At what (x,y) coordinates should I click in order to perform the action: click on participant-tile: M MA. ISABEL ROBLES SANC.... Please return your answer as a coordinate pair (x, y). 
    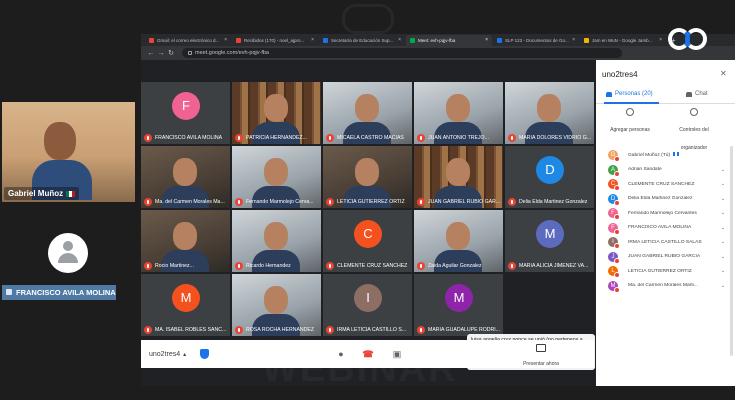
    Looking at the image, I should click on (185, 305).